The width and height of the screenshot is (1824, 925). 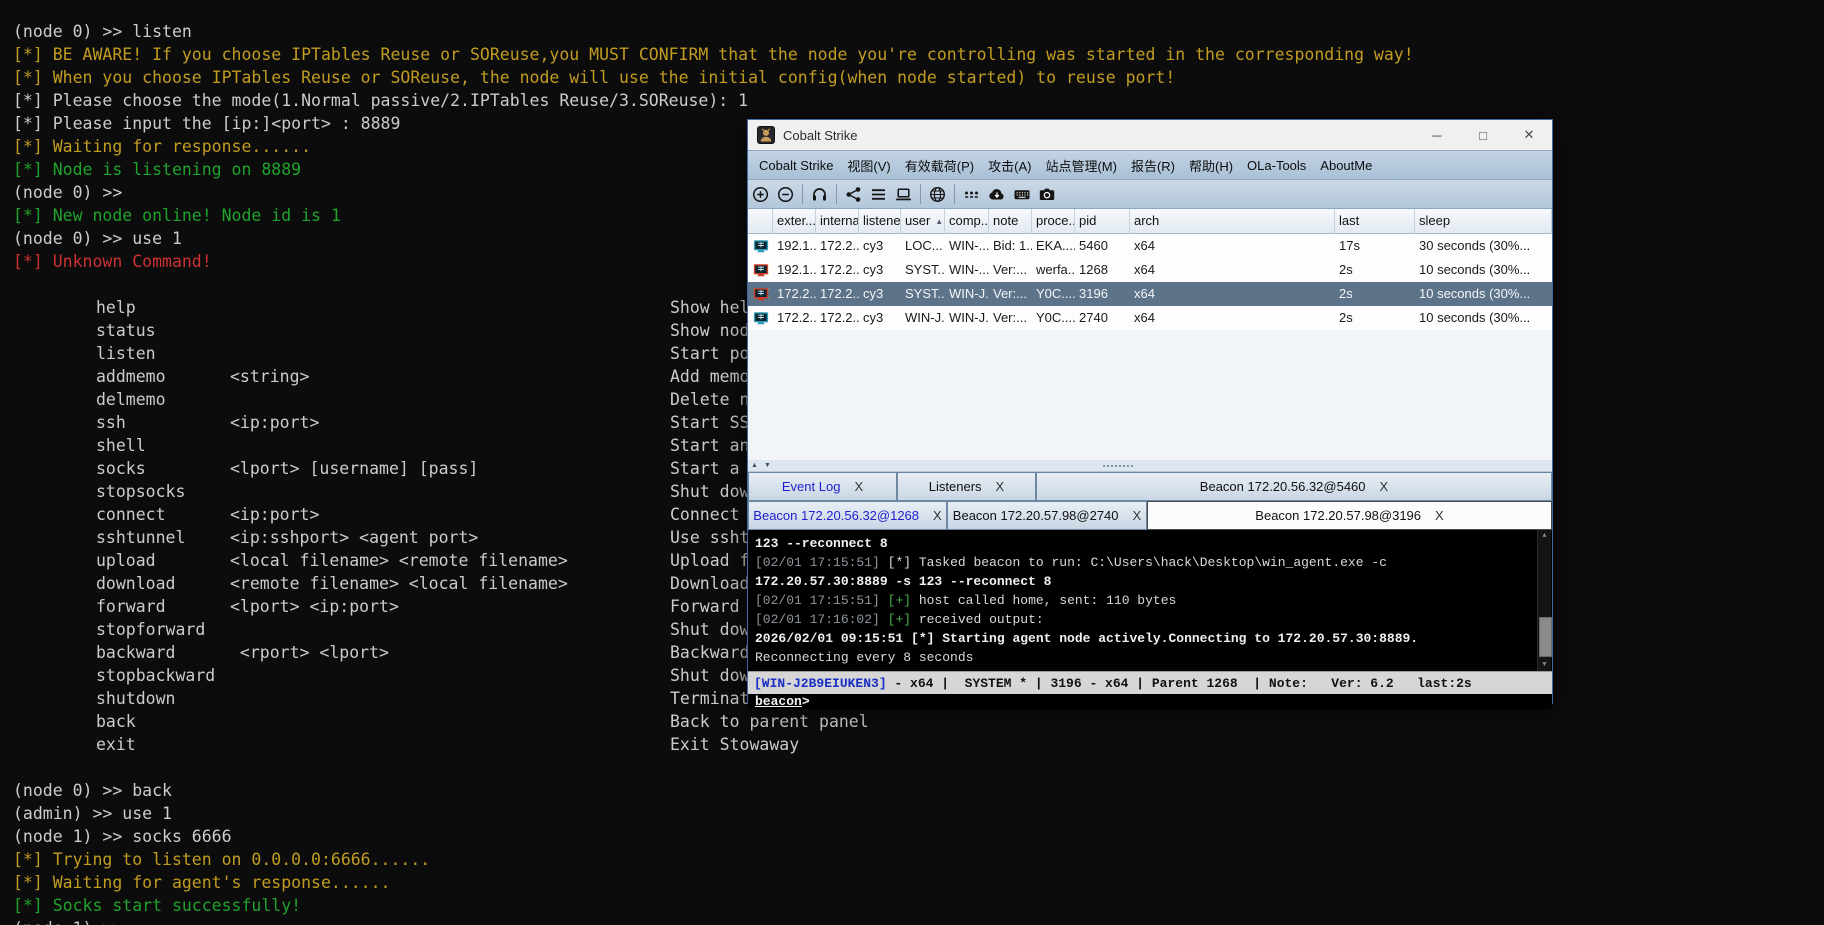 I want to click on menu-reporting: 报告(R), so click(x=1153, y=165).